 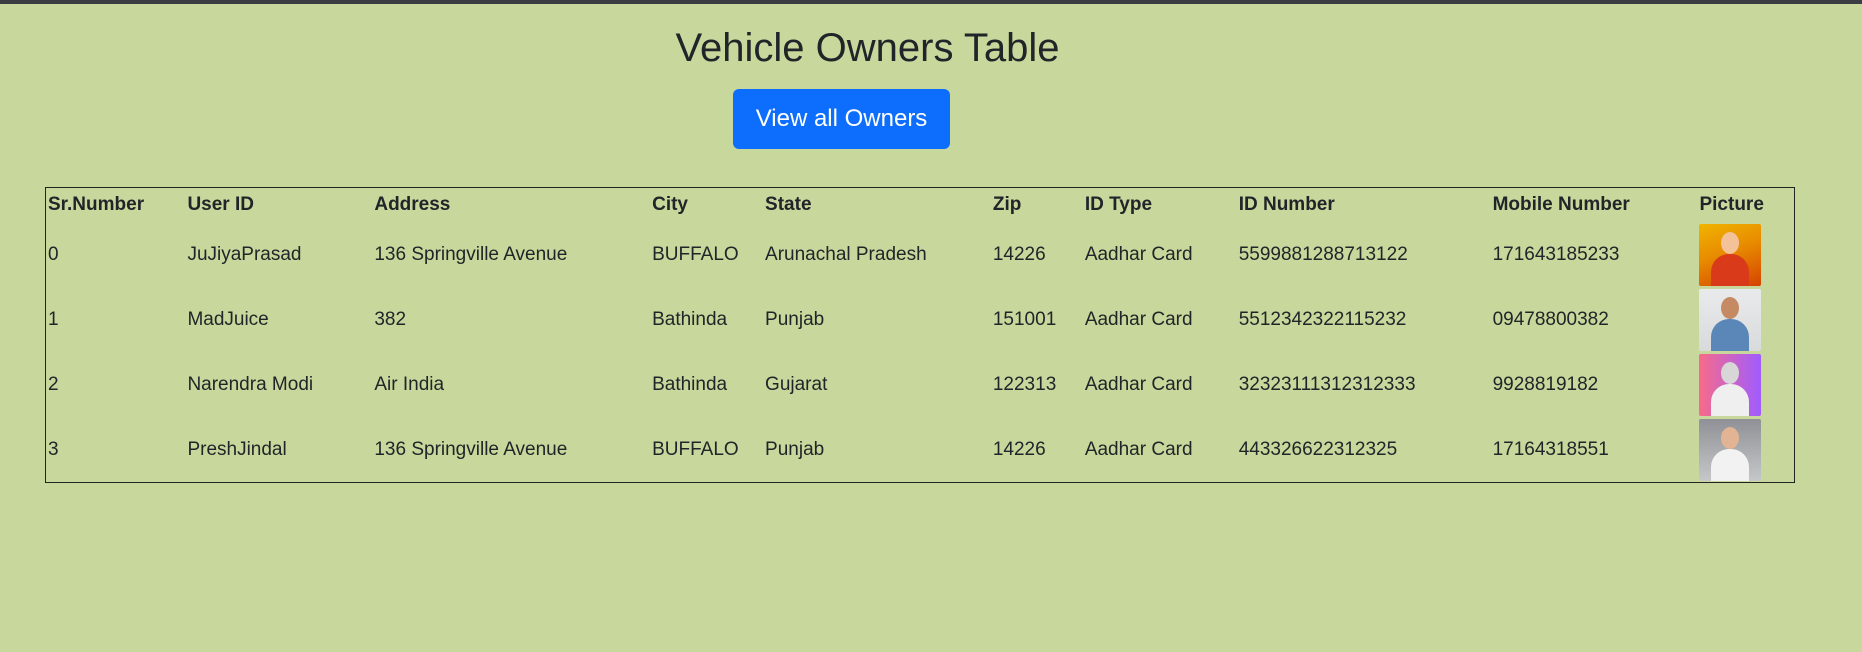 I want to click on column-header-user-id: User ID, so click(x=220, y=204).